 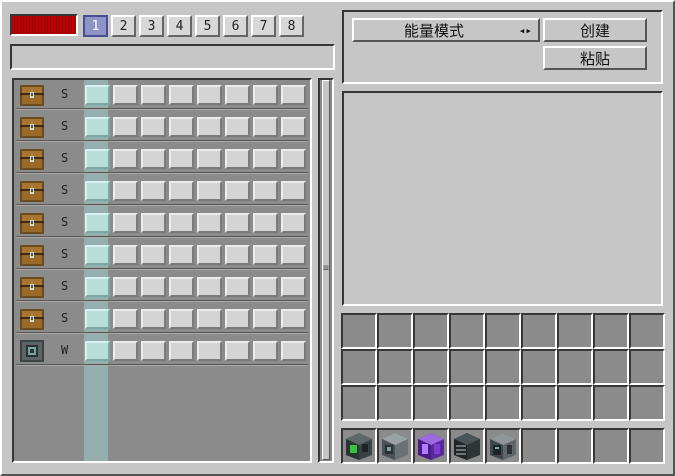 What do you see at coordinates (172, 57) in the screenshot?
I see `name-input-field` at bounding box center [172, 57].